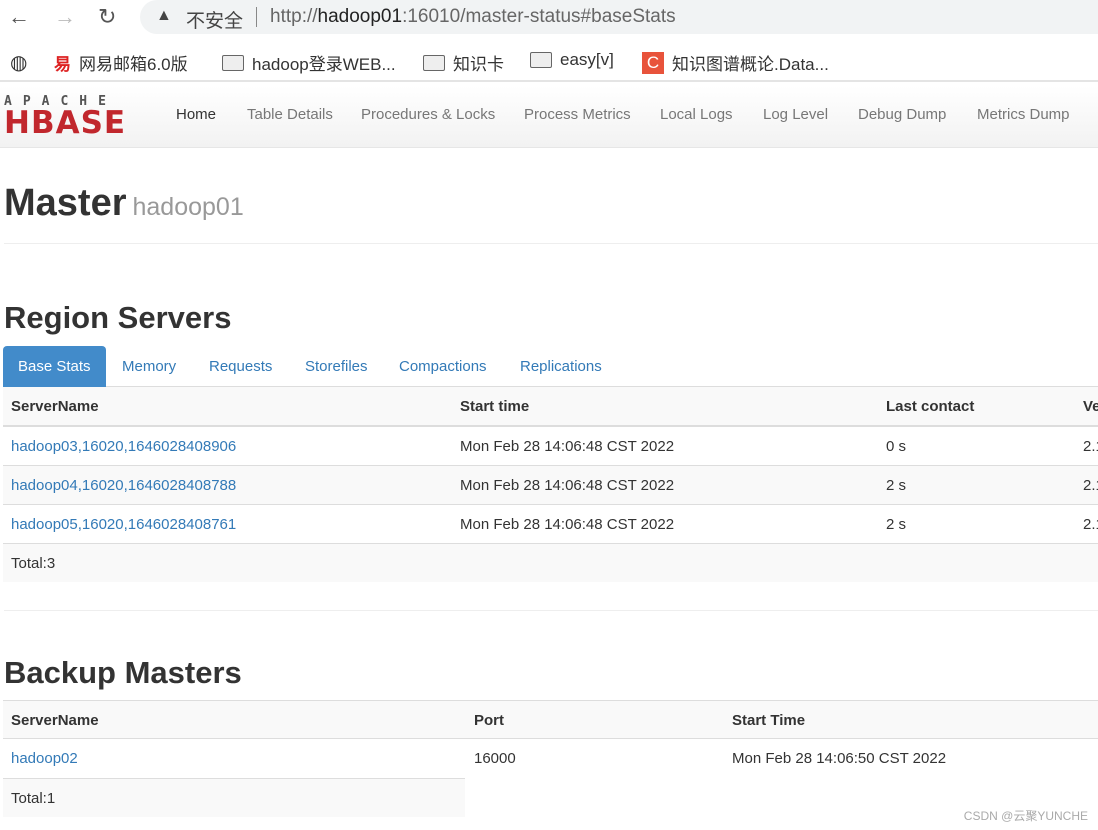 The image size is (1098, 830). What do you see at coordinates (572, 60) in the screenshot?
I see `bookmark-item: easy[v]` at bounding box center [572, 60].